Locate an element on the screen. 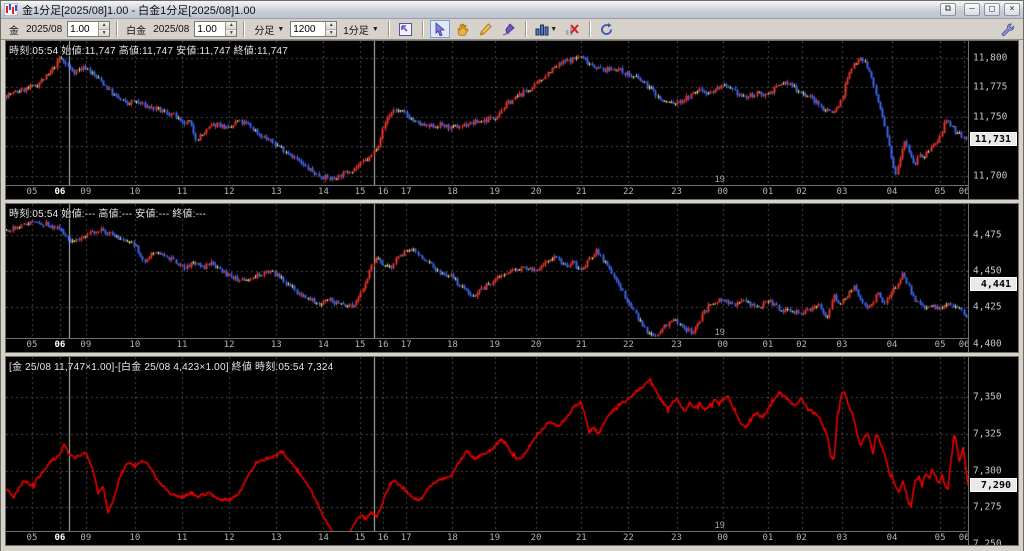 This screenshot has height=551, width=1024. settings-wrench-icon is located at coordinates (1007, 29).